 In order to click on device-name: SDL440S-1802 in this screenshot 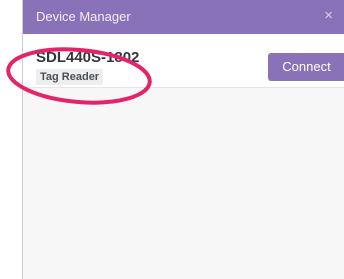, I will do `click(88, 57)`.